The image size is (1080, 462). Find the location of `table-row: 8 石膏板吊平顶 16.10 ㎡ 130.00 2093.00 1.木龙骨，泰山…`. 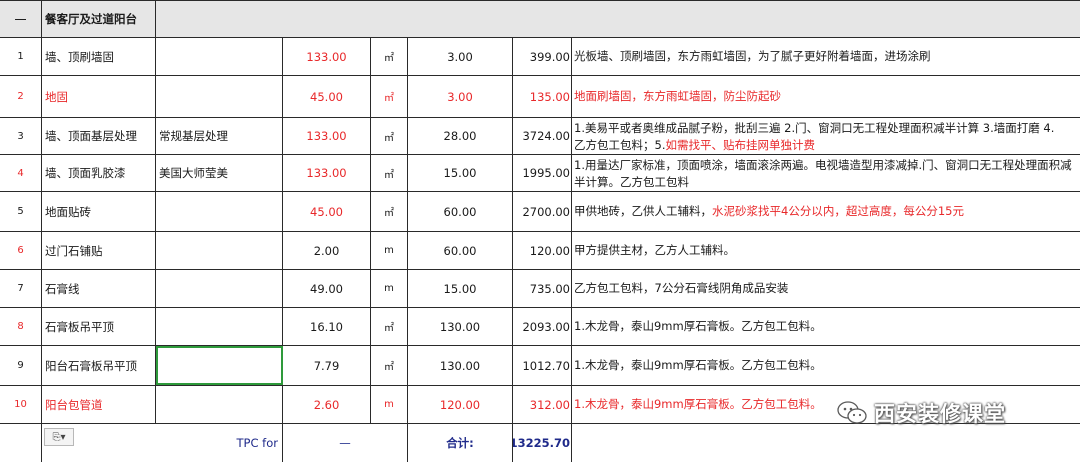

table-row: 8 石膏板吊平顶 16.10 ㎡ 130.00 2093.00 1.木龙骨，泰山… is located at coordinates (540, 327).